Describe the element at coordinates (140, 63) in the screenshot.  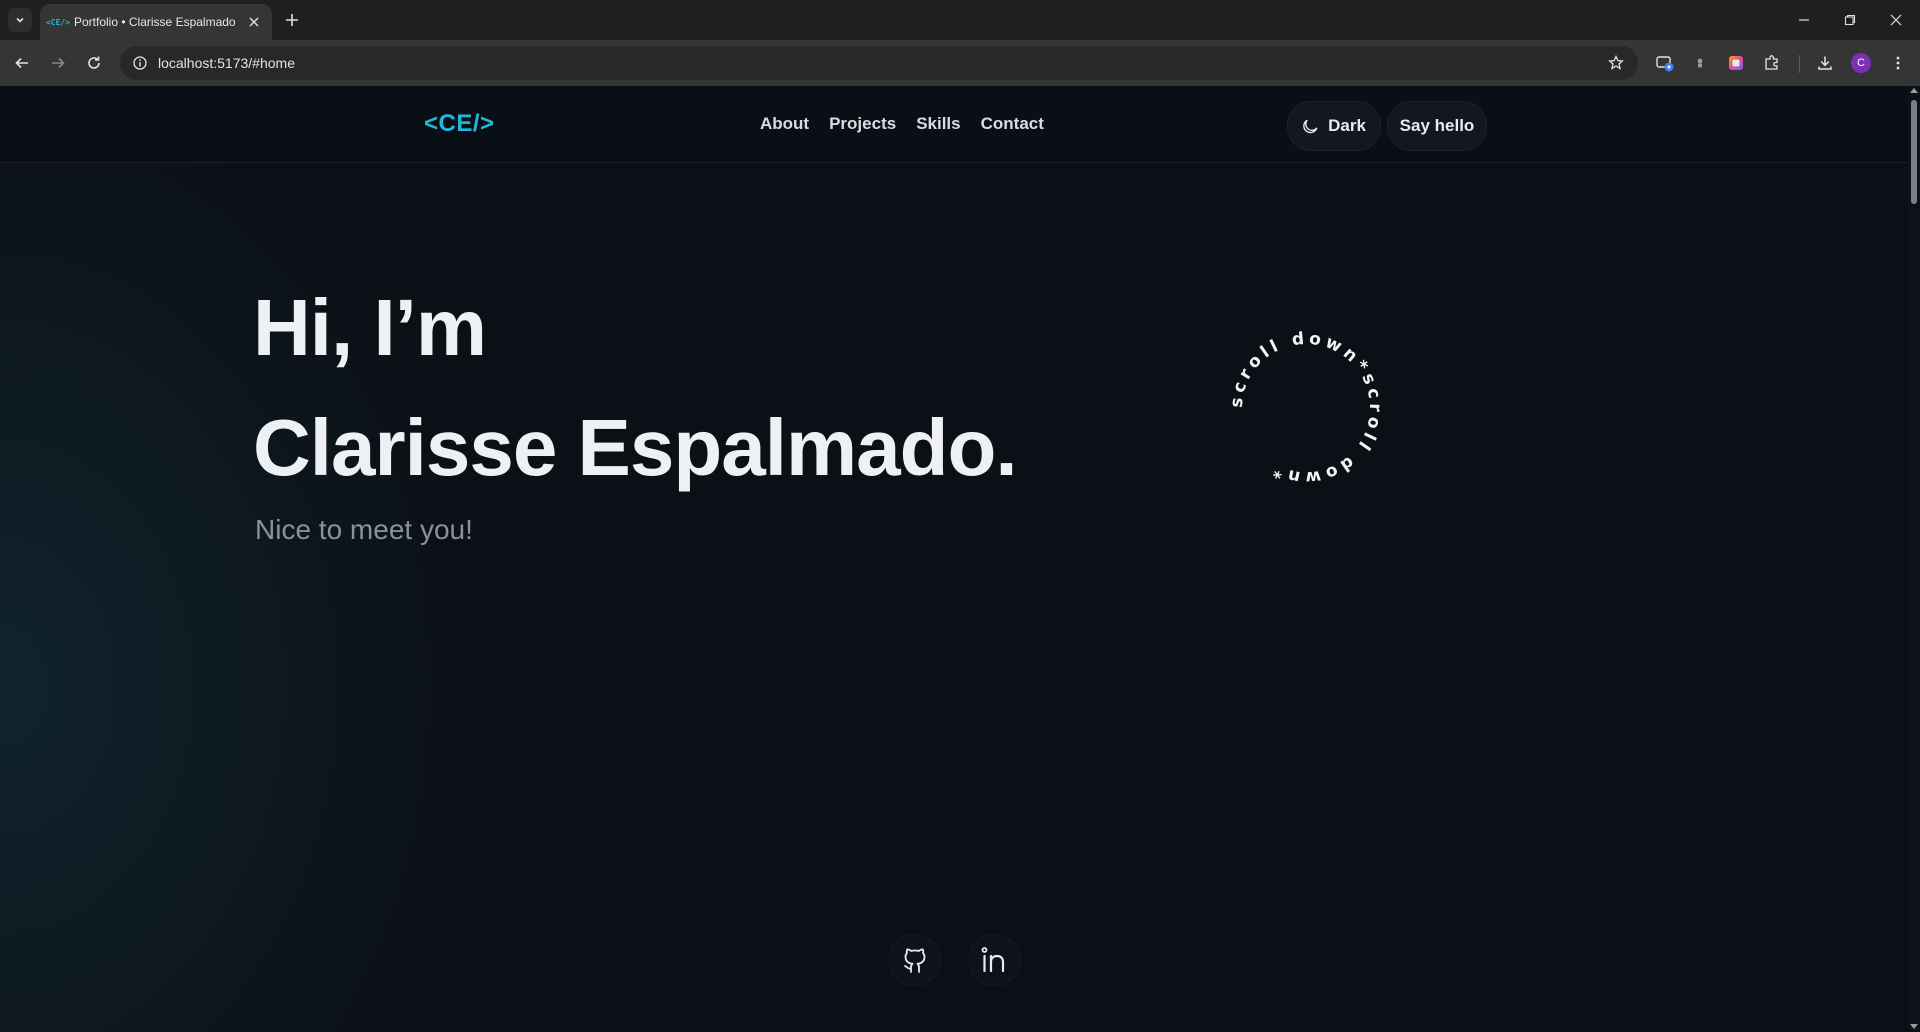
I see `site-info-icon` at that location.